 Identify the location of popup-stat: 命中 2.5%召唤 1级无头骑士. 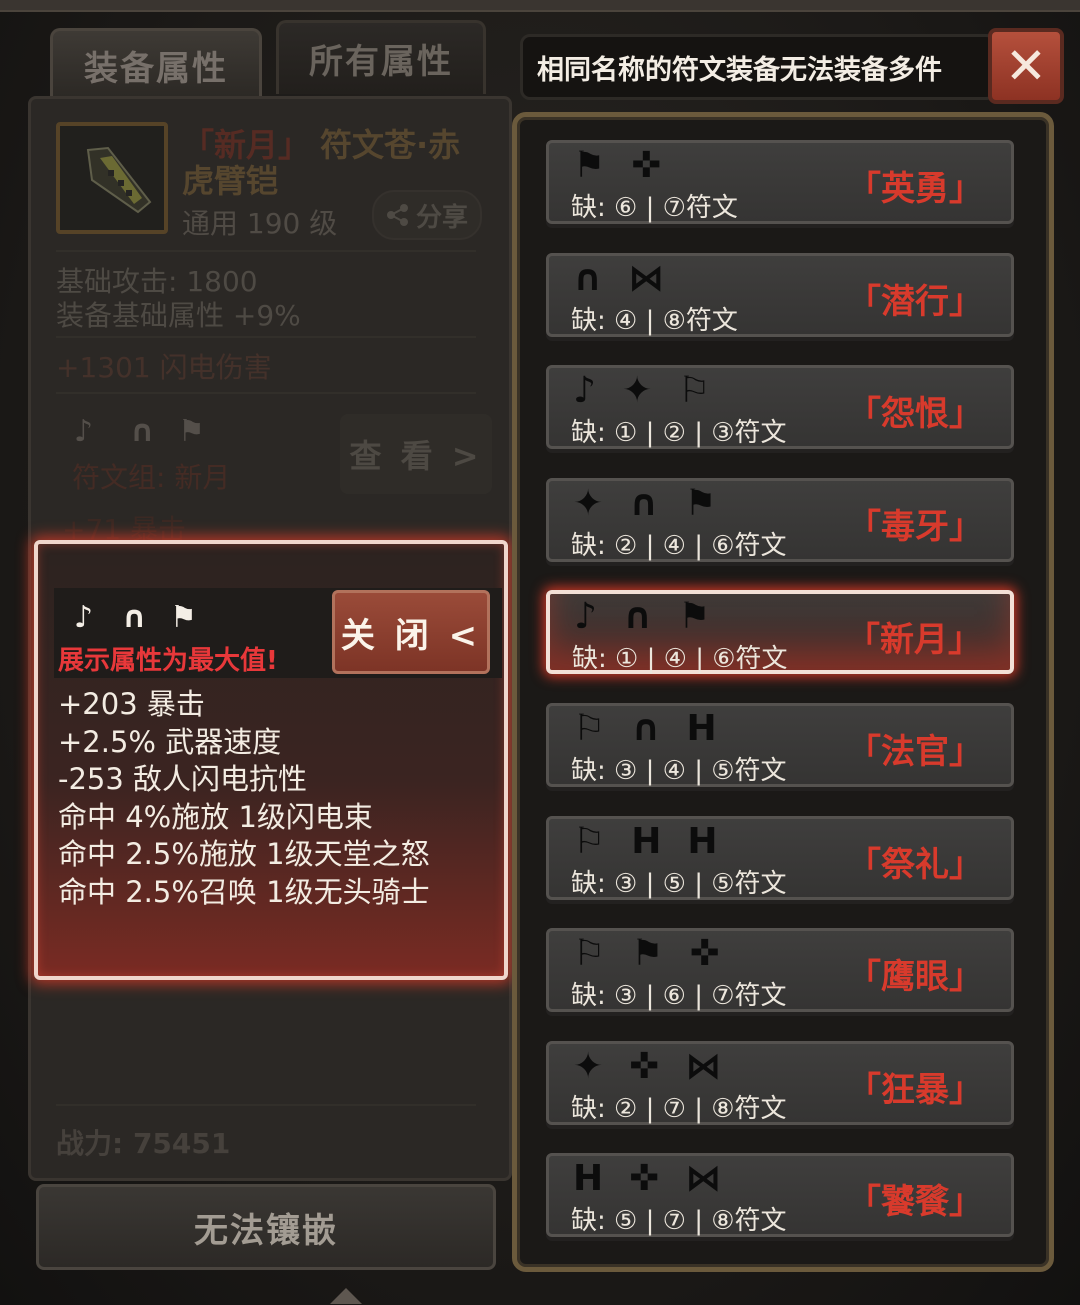
(244, 891).